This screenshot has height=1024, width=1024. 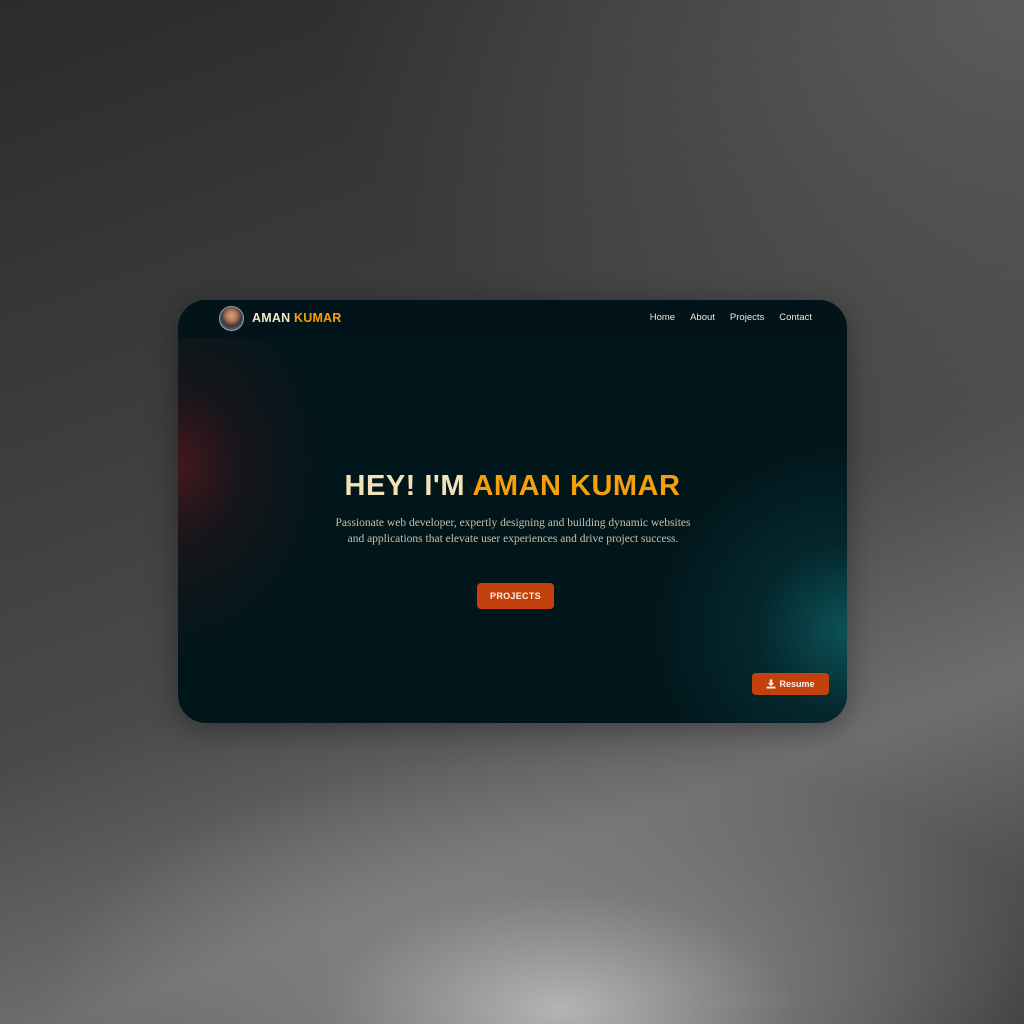 I want to click on hero-title-prefix: HEY! I'M, so click(x=404, y=486).